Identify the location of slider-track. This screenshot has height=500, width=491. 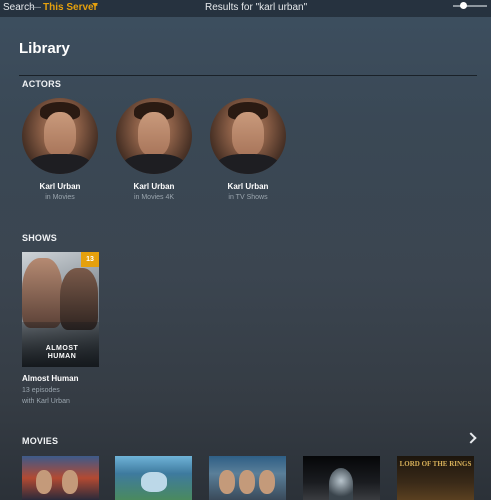
(470, 6).